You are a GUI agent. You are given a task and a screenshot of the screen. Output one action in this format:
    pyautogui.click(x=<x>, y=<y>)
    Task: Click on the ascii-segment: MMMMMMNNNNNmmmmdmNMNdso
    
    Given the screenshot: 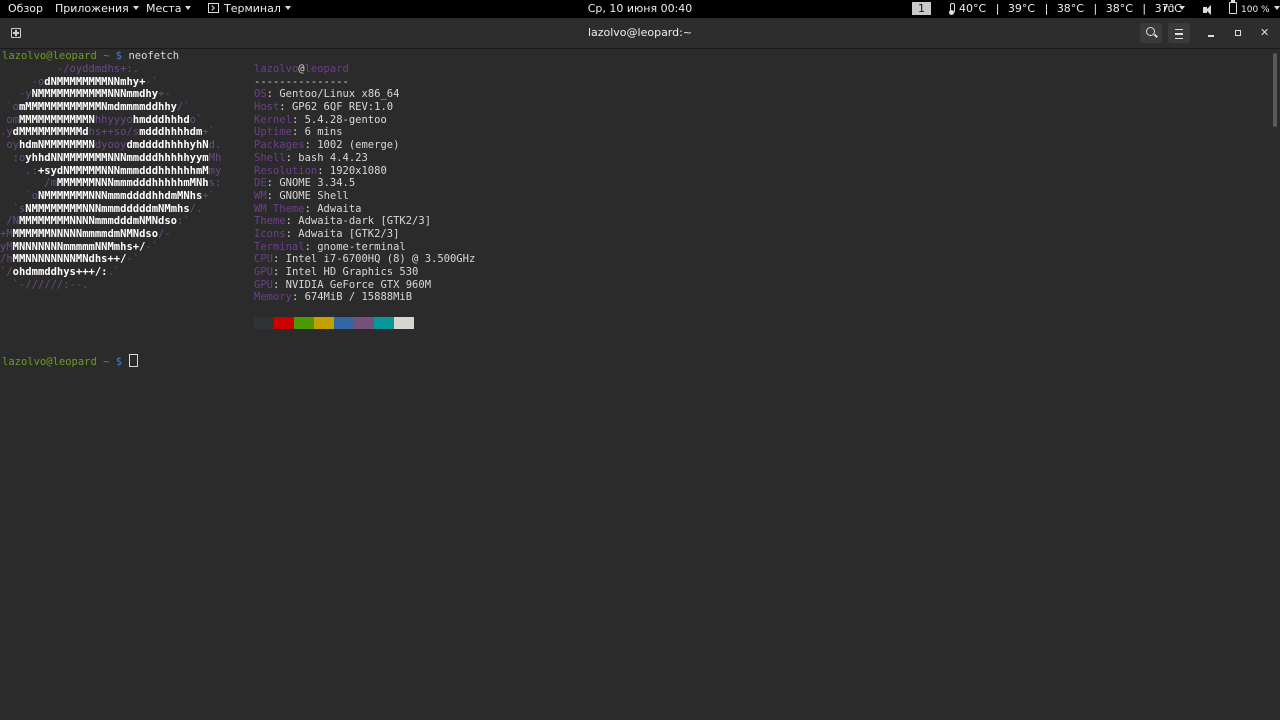 What is the action you would take?
    pyautogui.click(x=85, y=233)
    